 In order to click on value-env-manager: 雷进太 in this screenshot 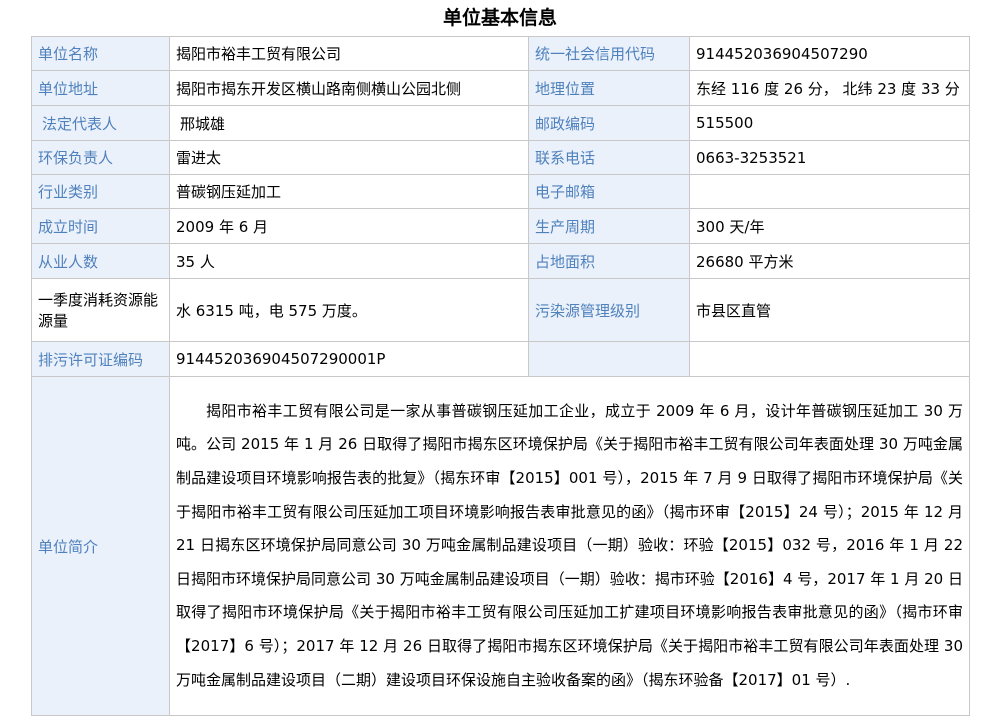, I will do `click(349, 157)`.